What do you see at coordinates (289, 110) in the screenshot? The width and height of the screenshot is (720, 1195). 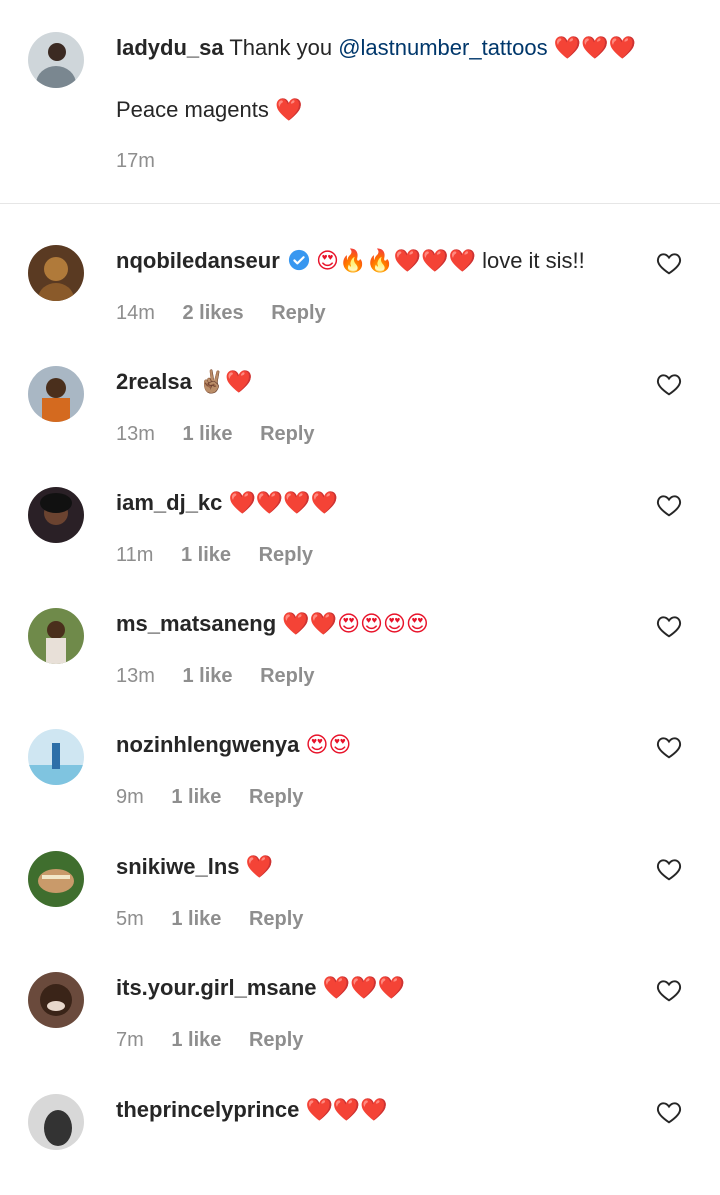 I see `caption-second-emoji: ❤️` at bounding box center [289, 110].